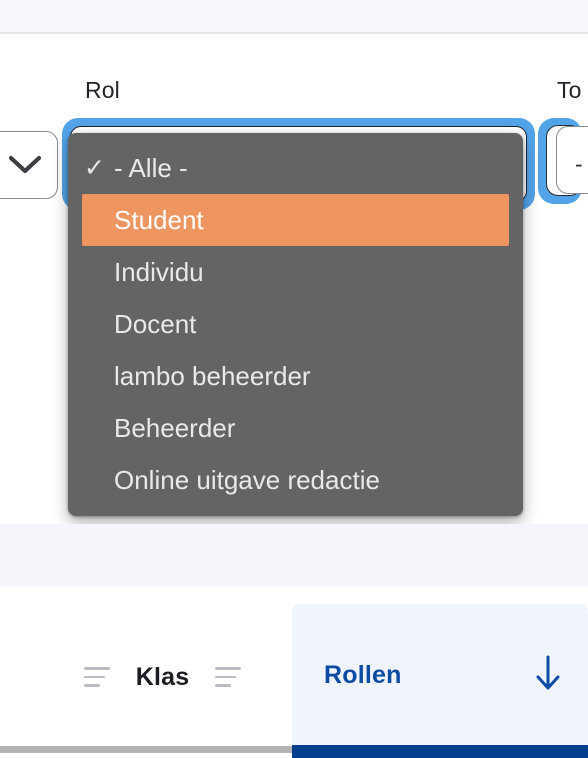  Describe the element at coordinates (294, 555) in the screenshot. I see `toolbar-band` at that location.